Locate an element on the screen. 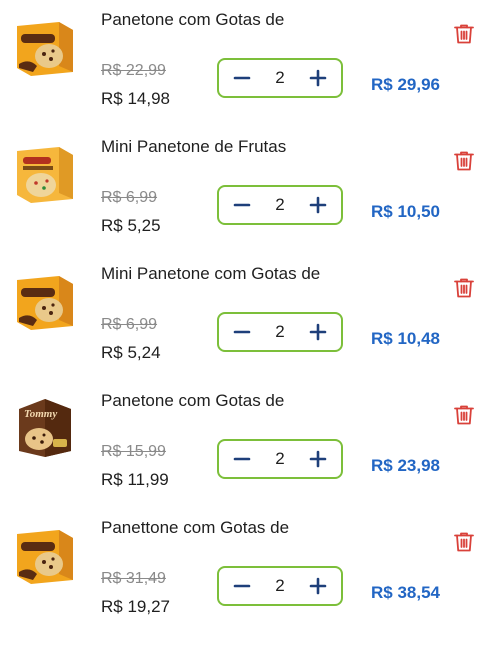 Image resolution: width=500 pixels, height=645 pixels. old-price: R$ 22,99 is located at coordinates (133, 70).